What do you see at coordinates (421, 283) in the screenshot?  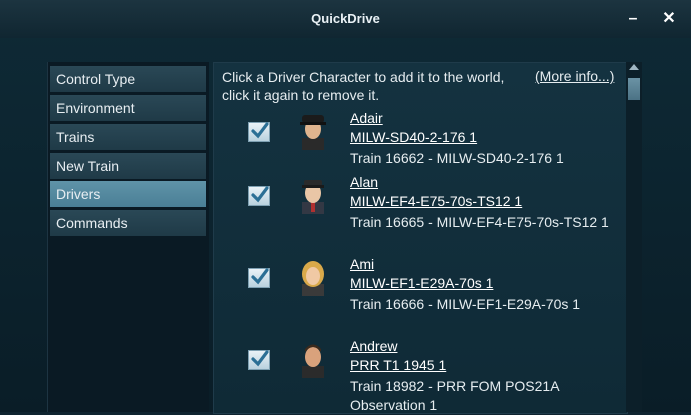 I see `driver-train-link: MILW-EF1-E29A-70s 1` at bounding box center [421, 283].